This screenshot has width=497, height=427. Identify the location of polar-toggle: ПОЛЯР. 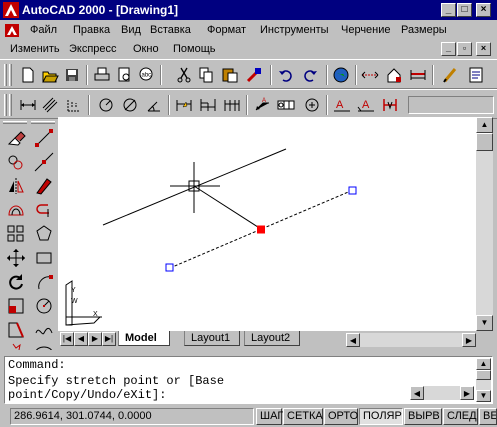
(381, 416).